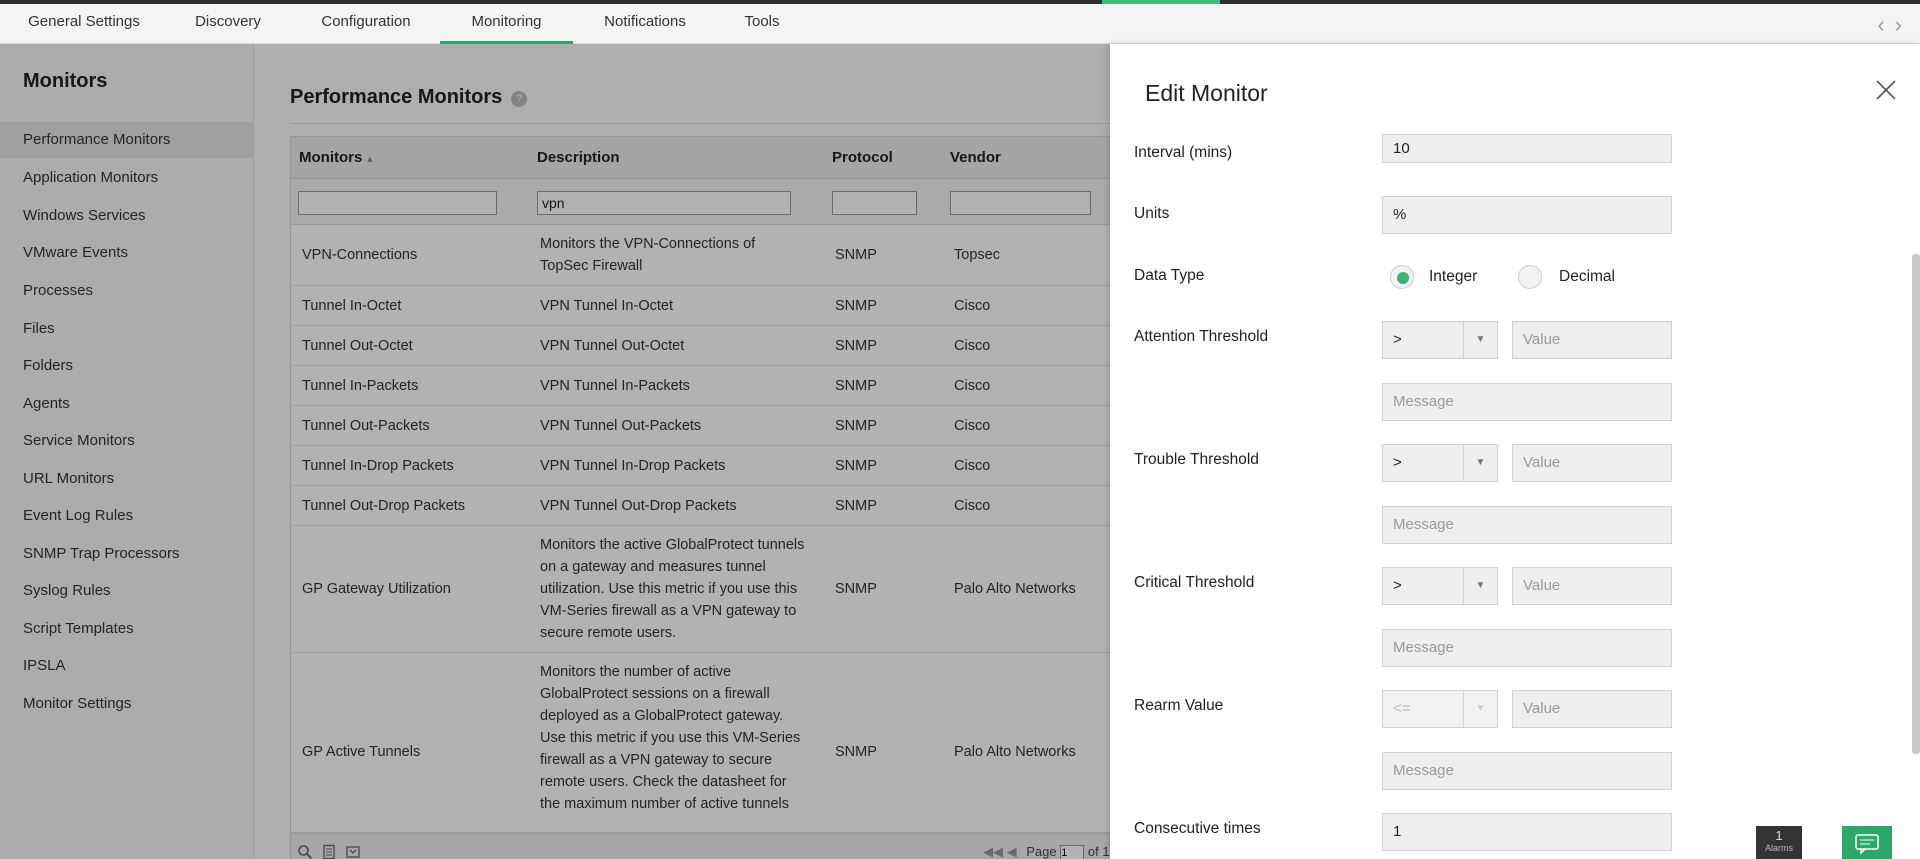 The height and width of the screenshot is (859, 1920). Describe the element at coordinates (1592, 586) in the screenshot. I see `critical-value-input: Value` at that location.